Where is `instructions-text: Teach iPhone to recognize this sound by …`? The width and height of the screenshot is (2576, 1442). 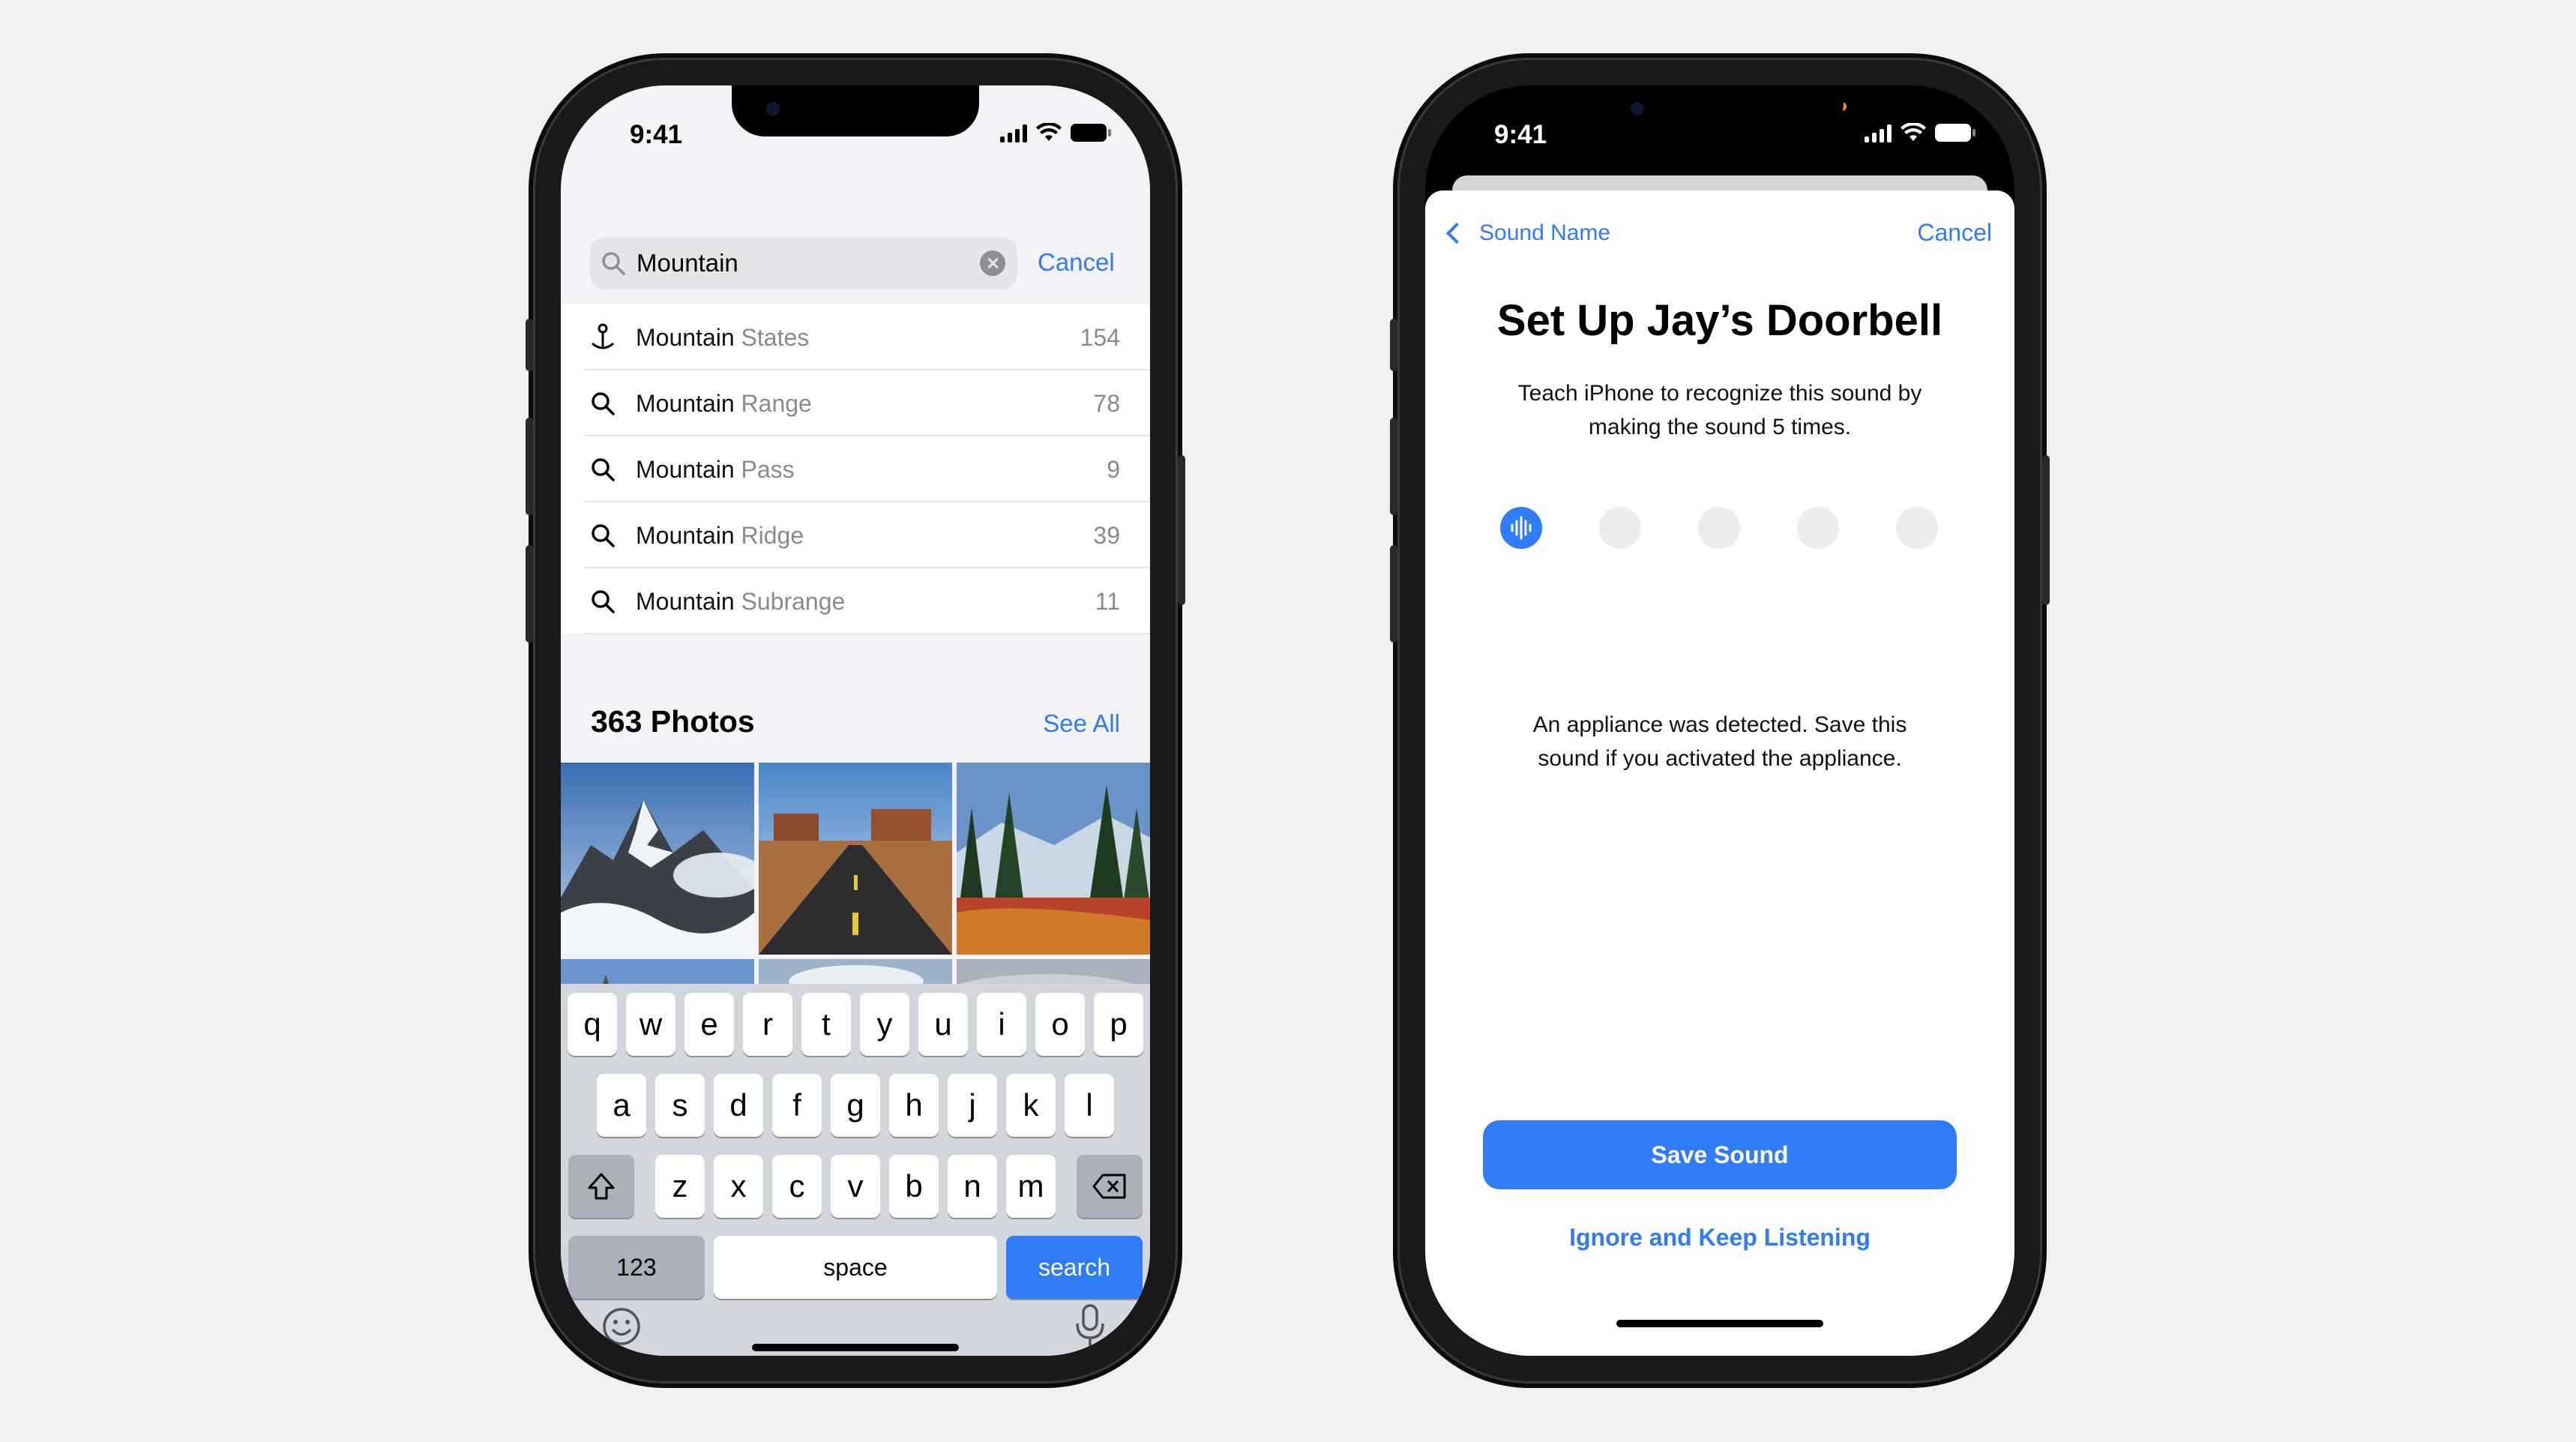
instructions-text: Teach iPhone to recognize this sound by … is located at coordinates (1719, 410).